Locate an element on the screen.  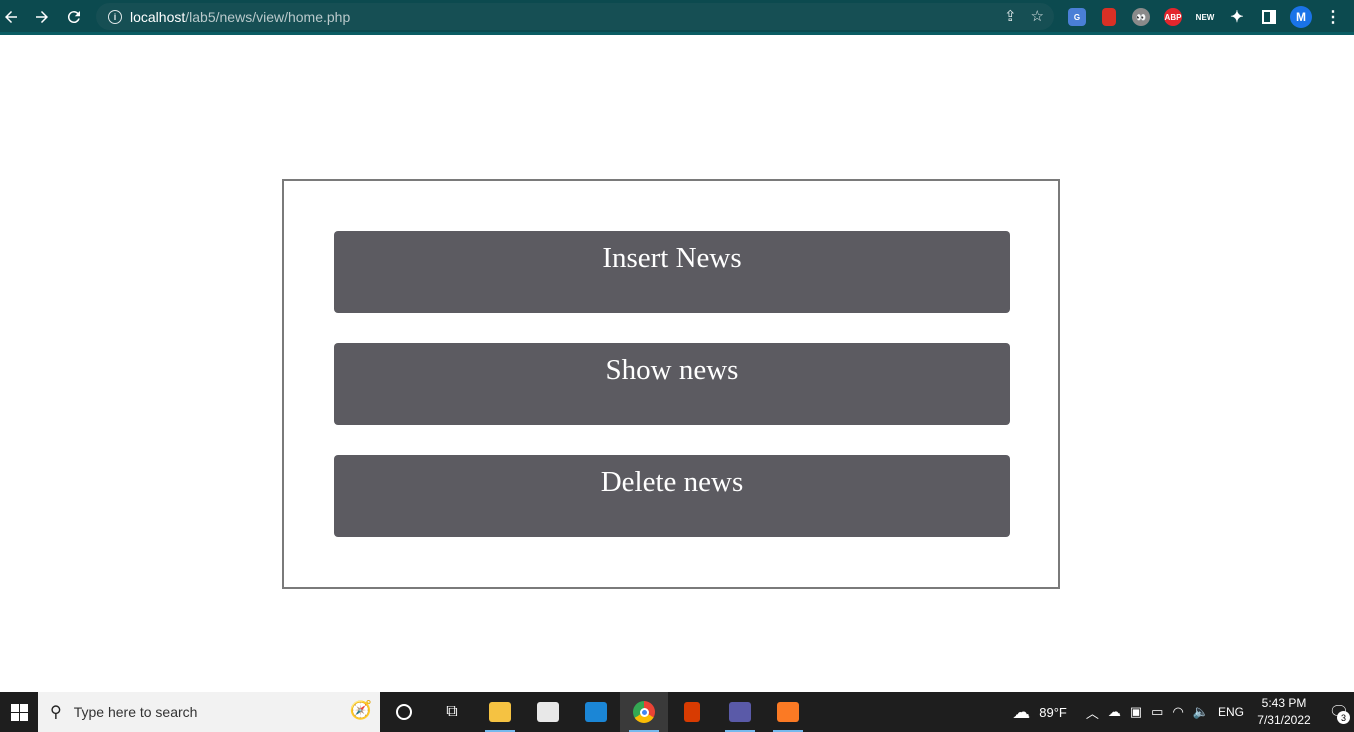
notification-icon: 🗨 3 is located at coordinates (1339, 712).